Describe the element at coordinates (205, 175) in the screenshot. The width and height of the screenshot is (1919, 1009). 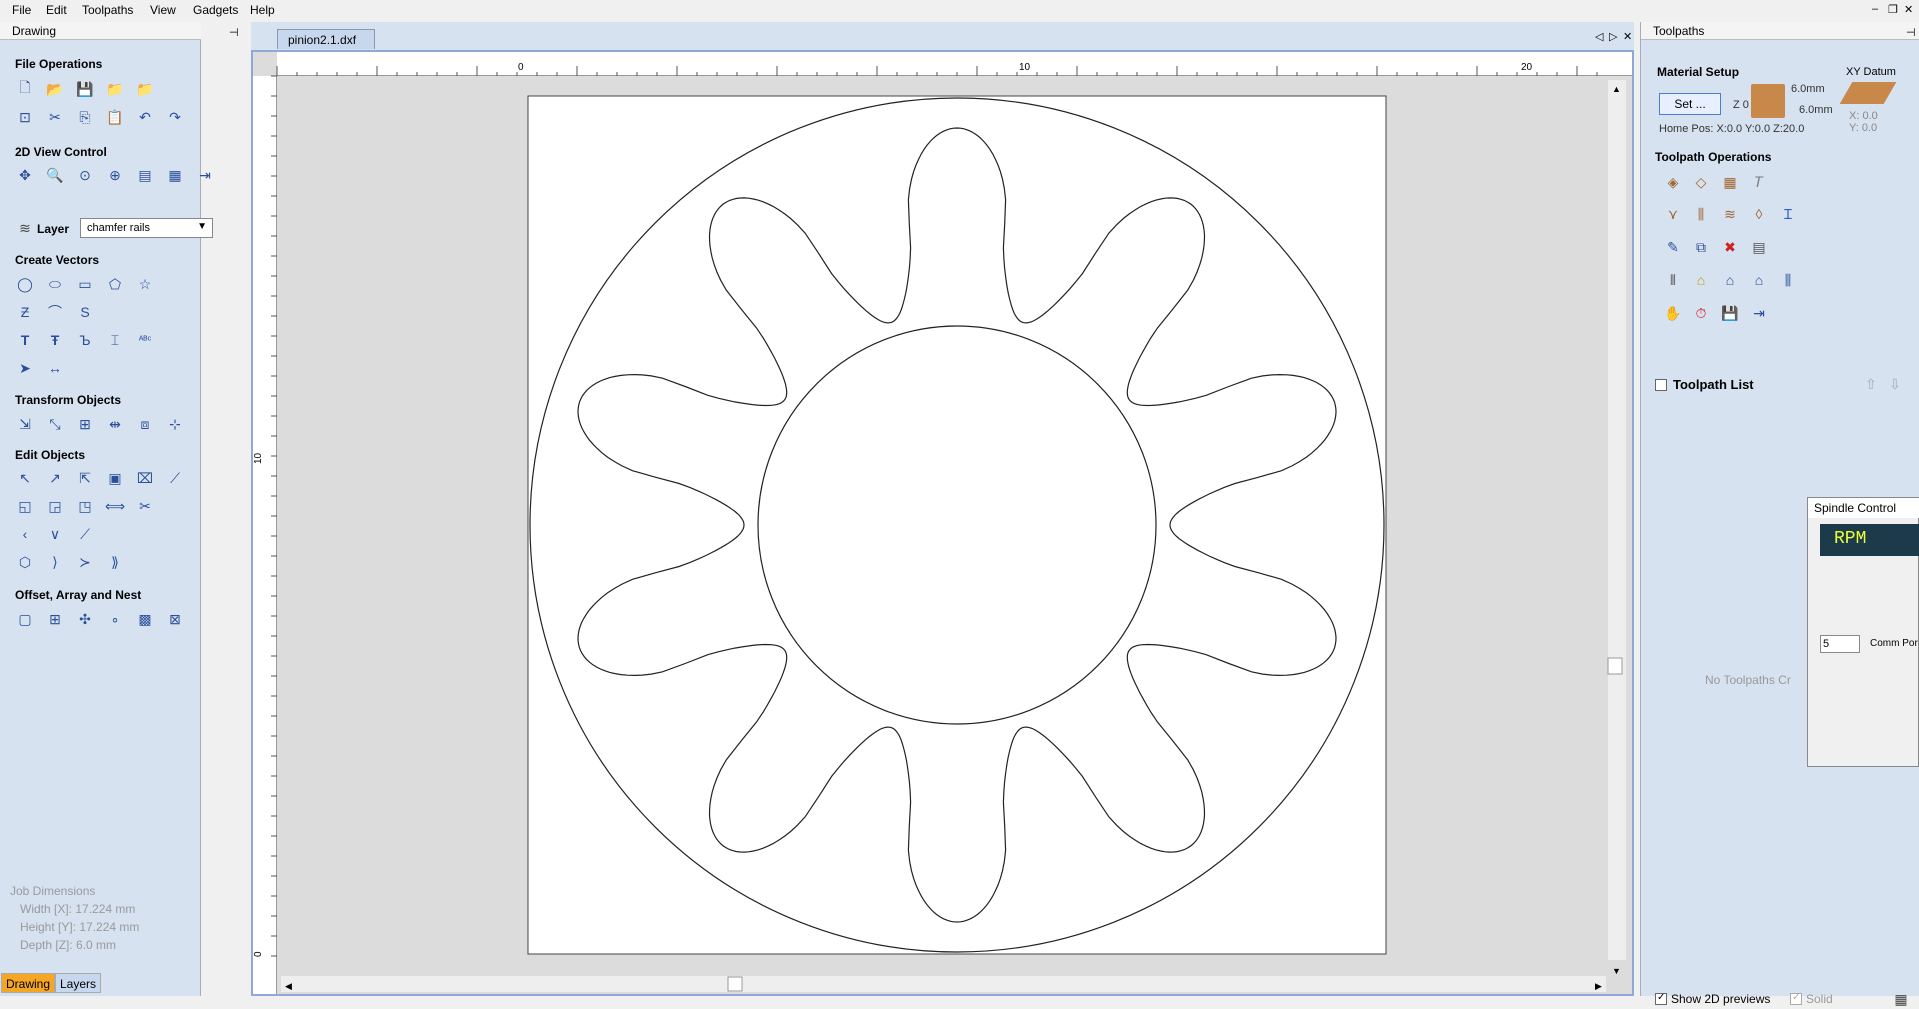
I see `view-exit-icon: ⇥` at that location.